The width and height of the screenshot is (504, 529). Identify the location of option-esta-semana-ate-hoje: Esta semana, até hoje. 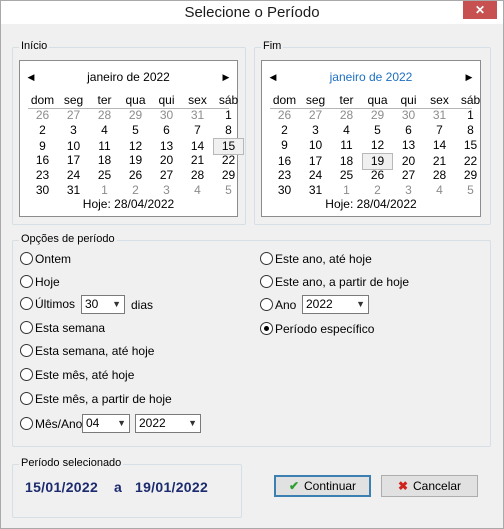
(87, 351).